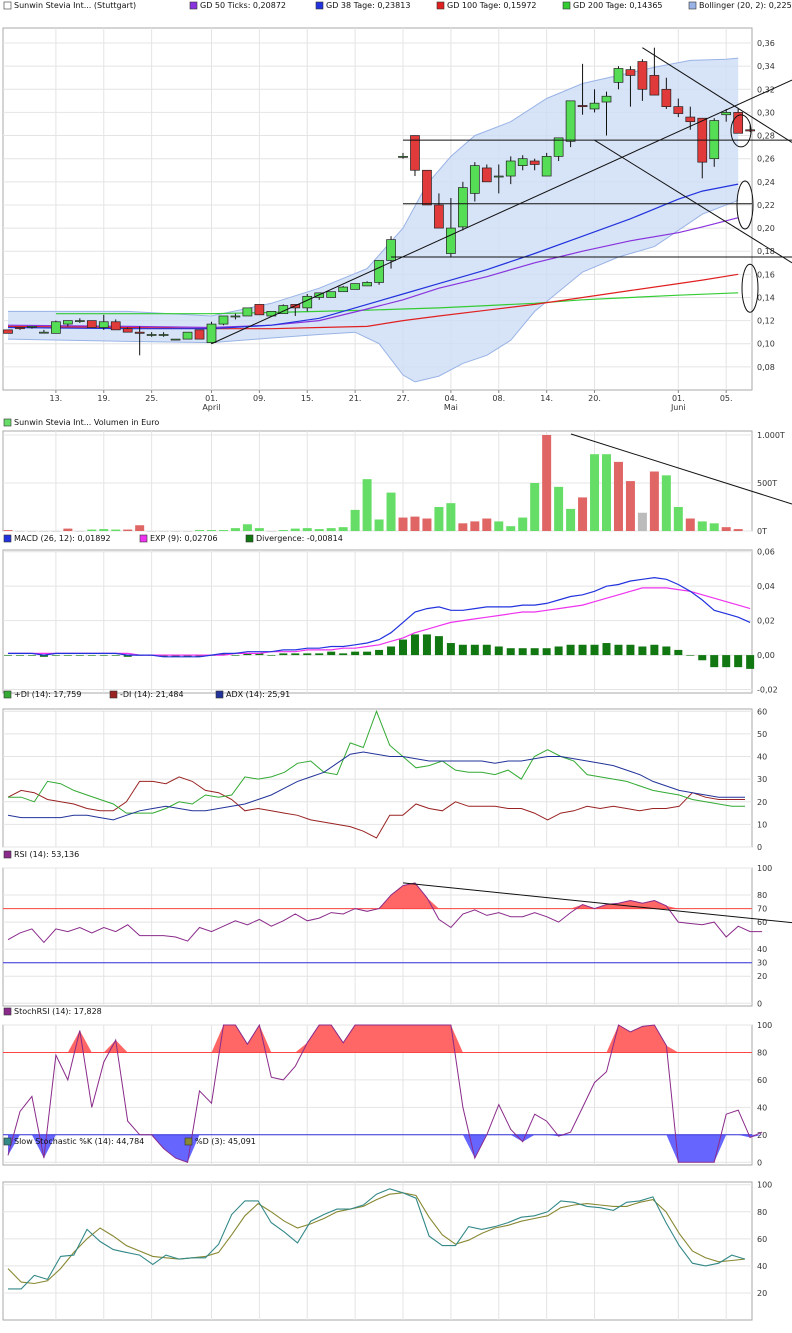  I want to click on x-tick-label: 19., so click(103, 398).